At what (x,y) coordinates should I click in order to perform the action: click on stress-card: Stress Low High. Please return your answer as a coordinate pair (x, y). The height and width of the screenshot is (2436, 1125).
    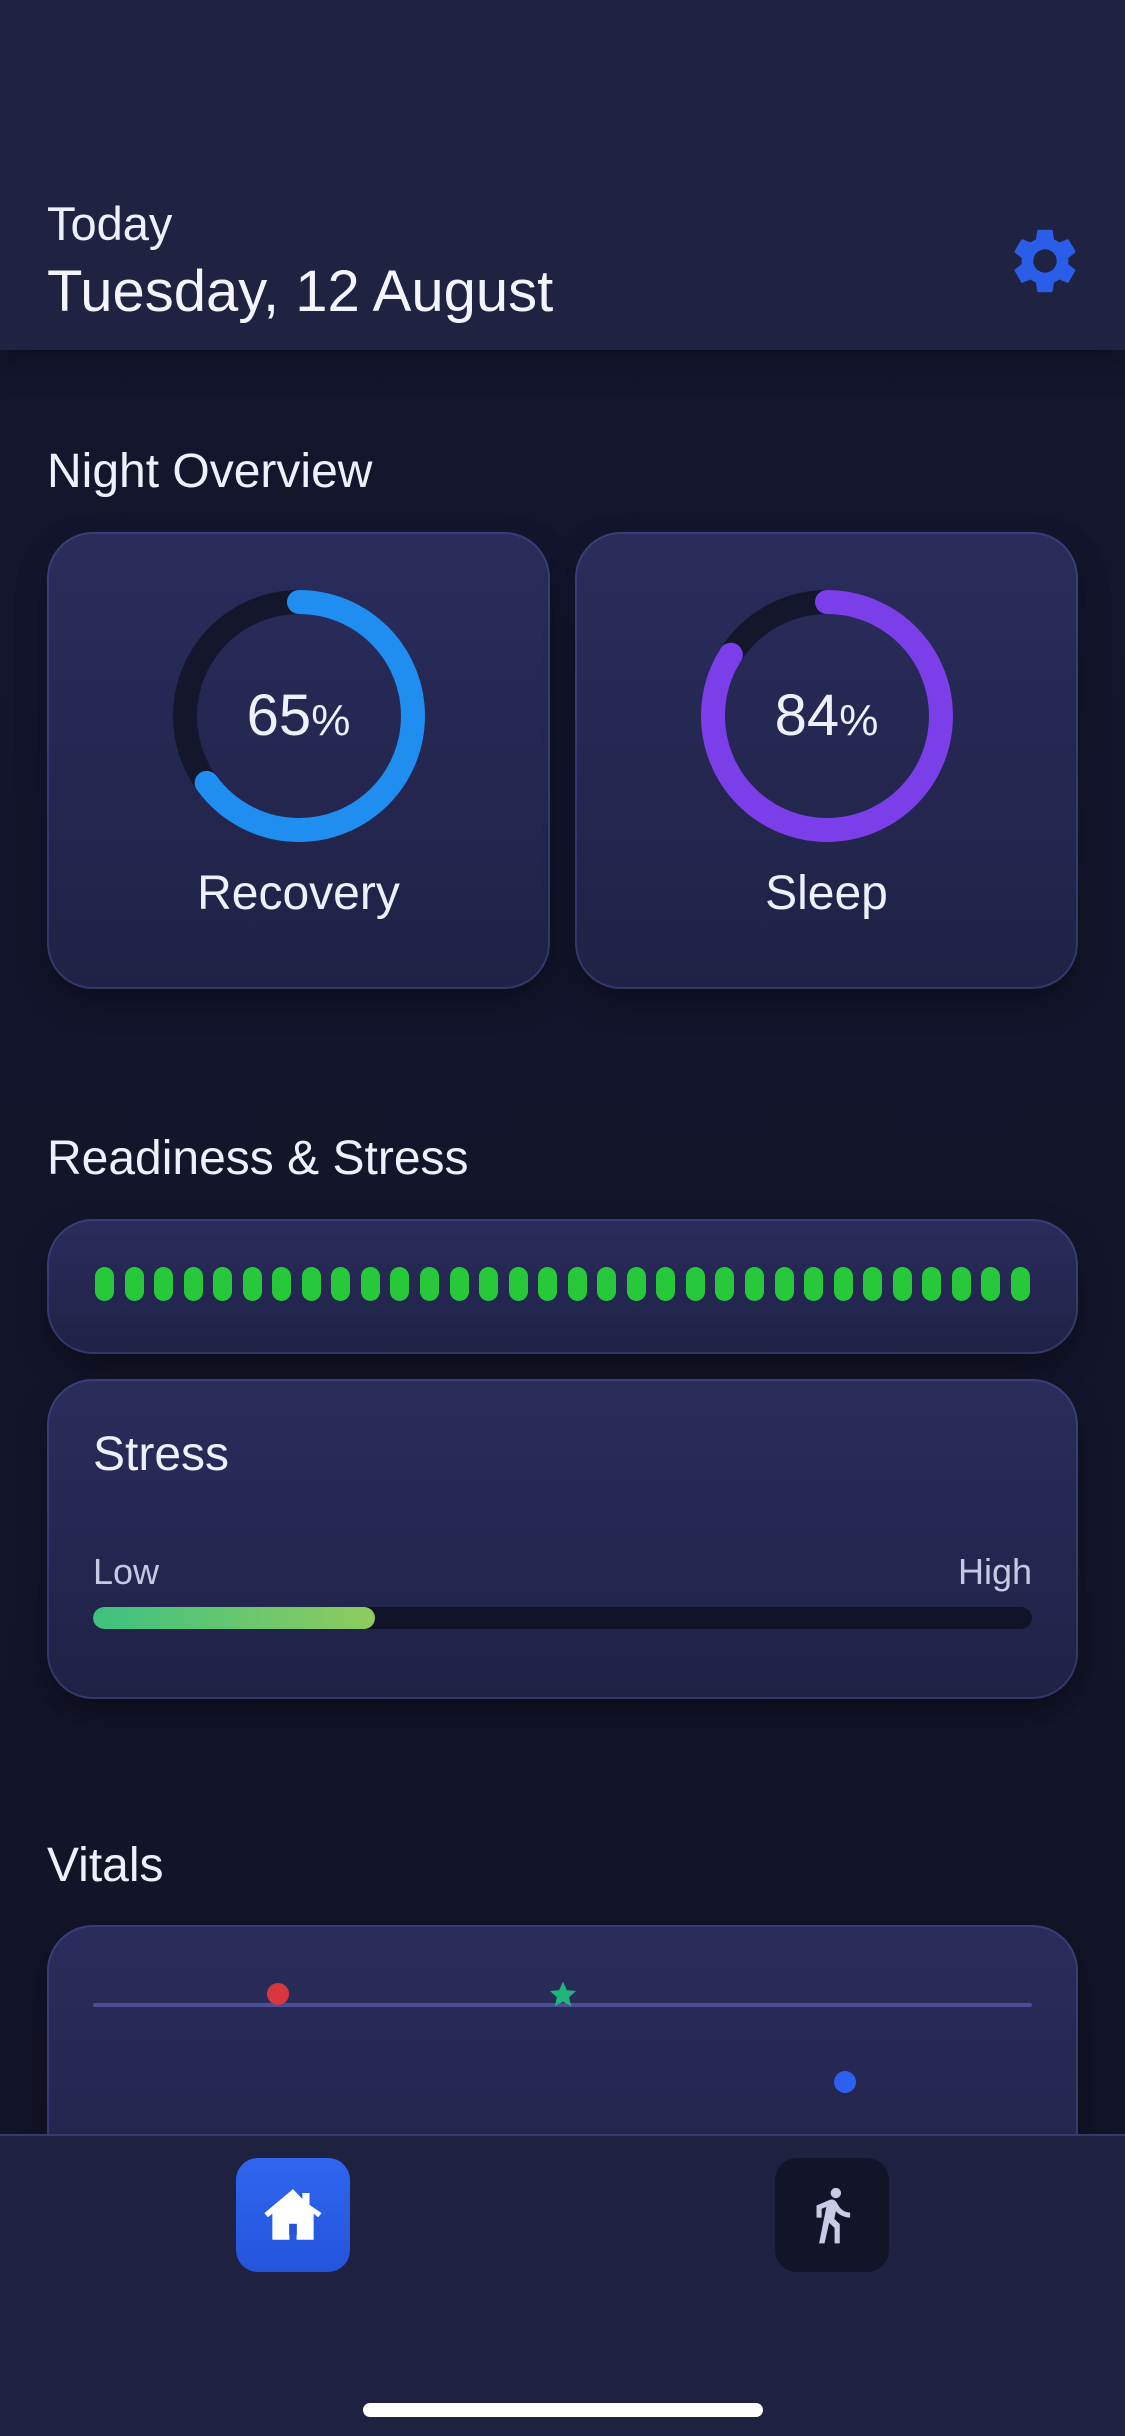
    Looking at the image, I should click on (562, 1539).